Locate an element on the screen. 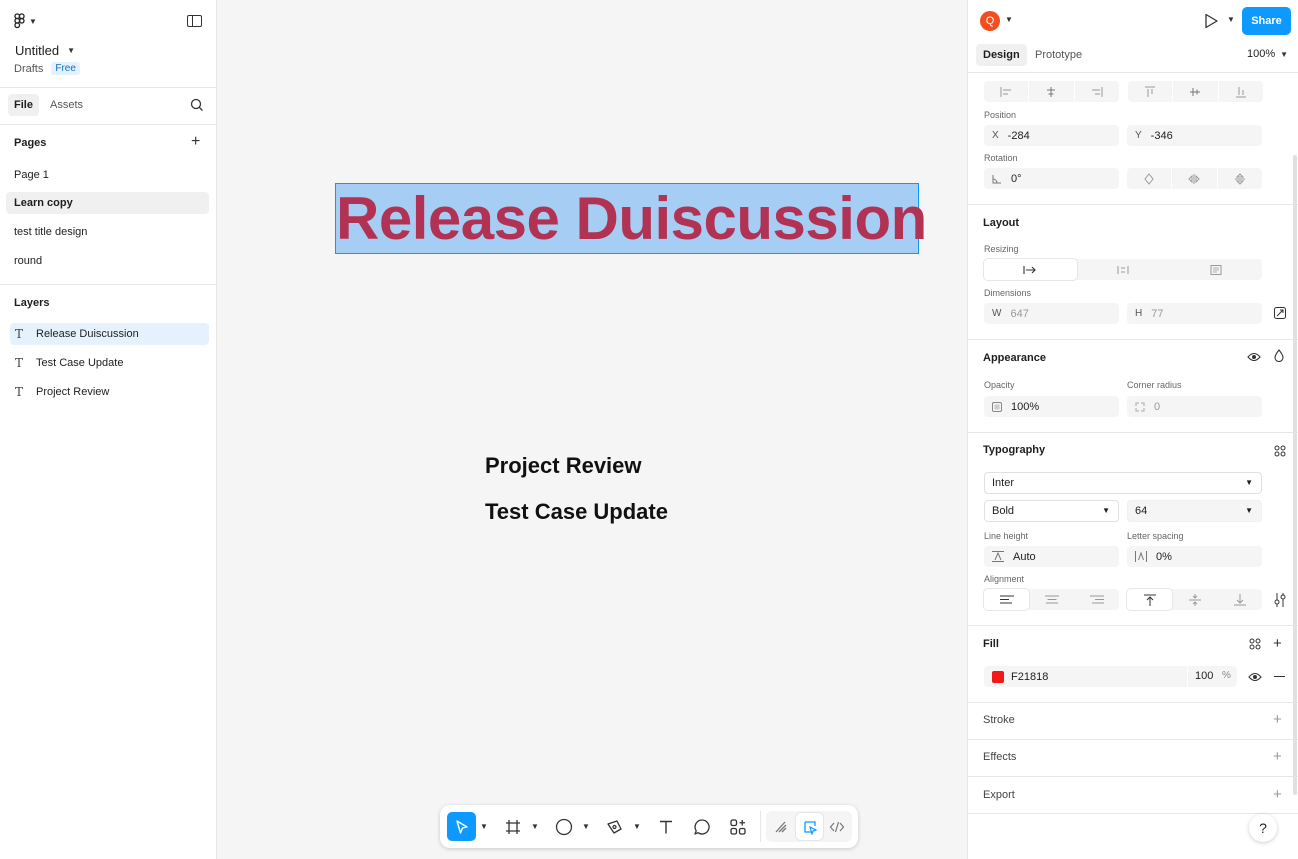 This screenshot has height=859, width=1298. field-separator is located at coordinates (1187, 676).